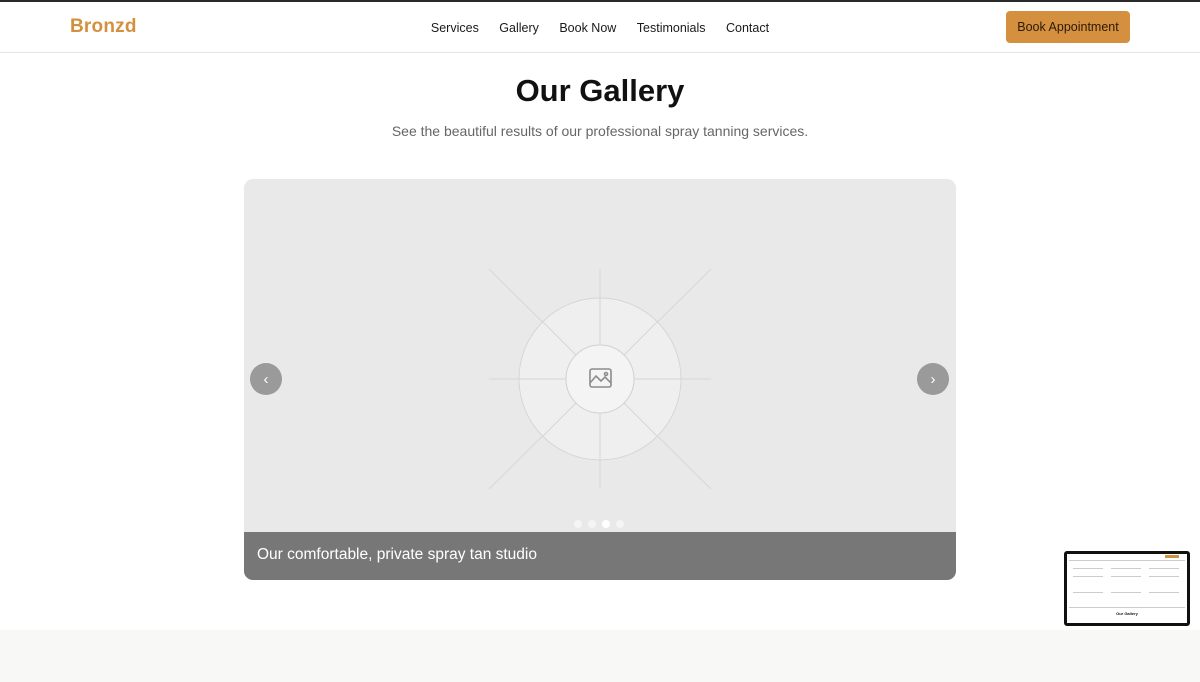  What do you see at coordinates (1127, 588) in the screenshot?
I see `page-preview-thumbnail: Our Gallery` at bounding box center [1127, 588].